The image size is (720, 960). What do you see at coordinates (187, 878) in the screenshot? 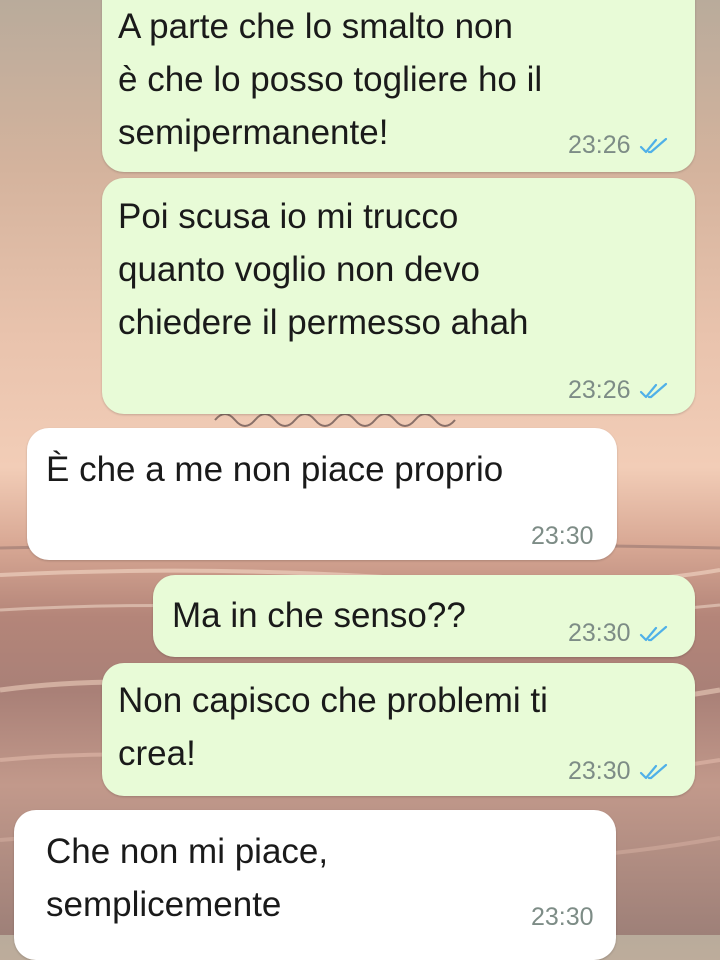
I see `message-text: Che non mi piace, semplicemente` at bounding box center [187, 878].